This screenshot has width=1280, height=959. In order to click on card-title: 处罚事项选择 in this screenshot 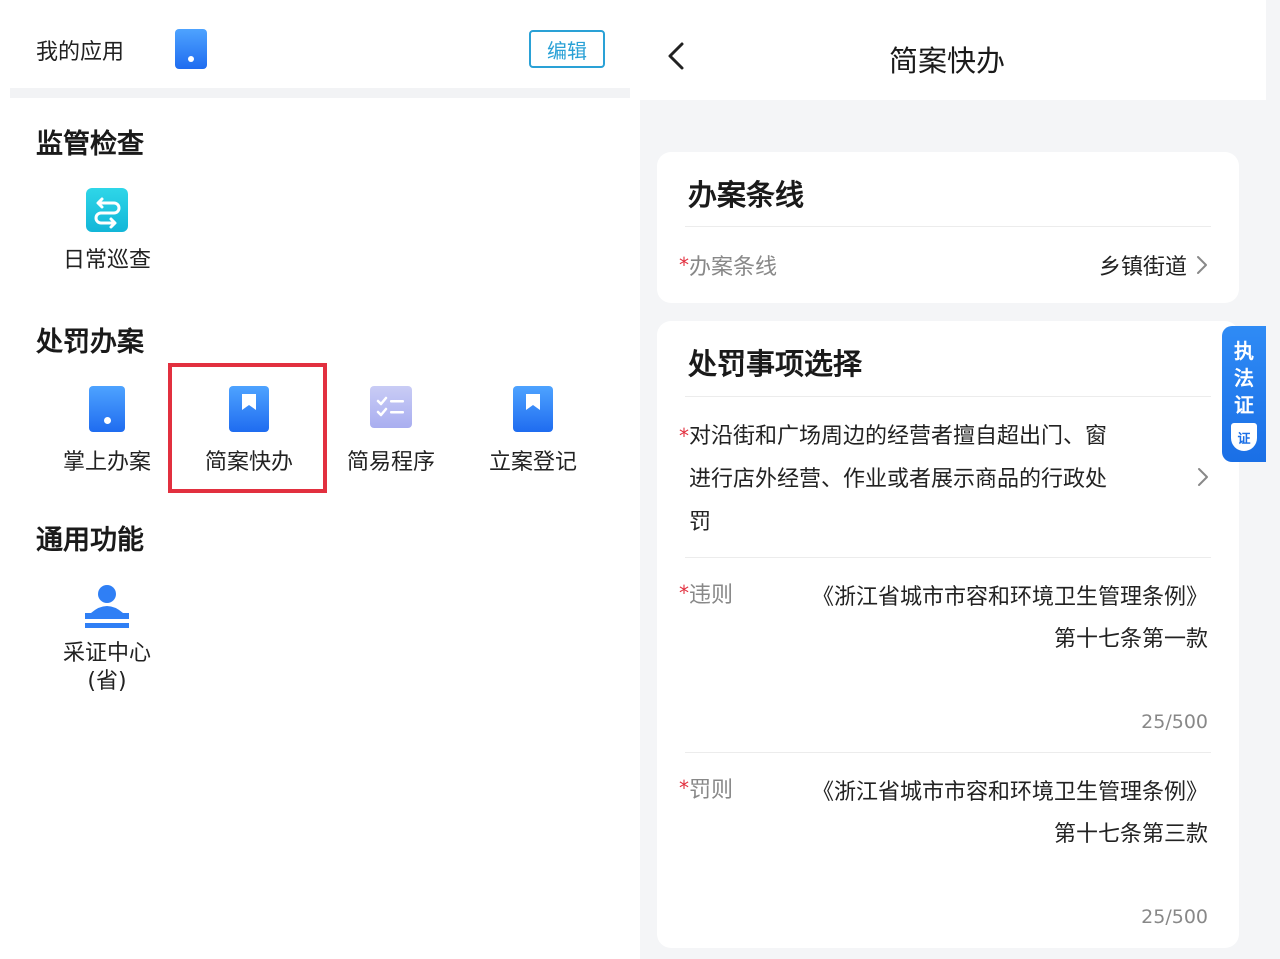, I will do `click(775, 364)`.